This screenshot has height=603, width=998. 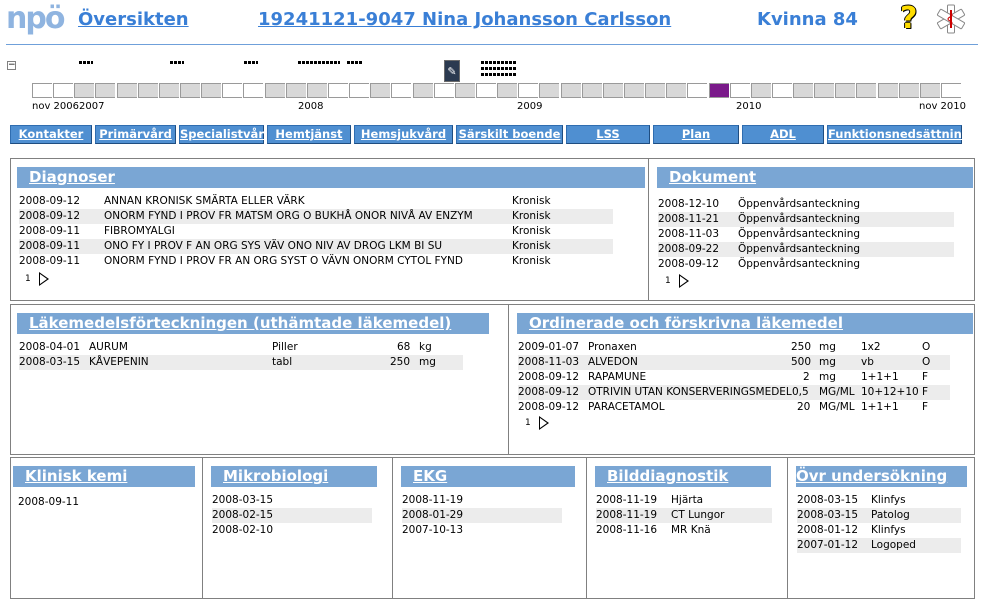 What do you see at coordinates (452, 71) in the screenshot?
I see `timeline-current-icon: ✎` at bounding box center [452, 71].